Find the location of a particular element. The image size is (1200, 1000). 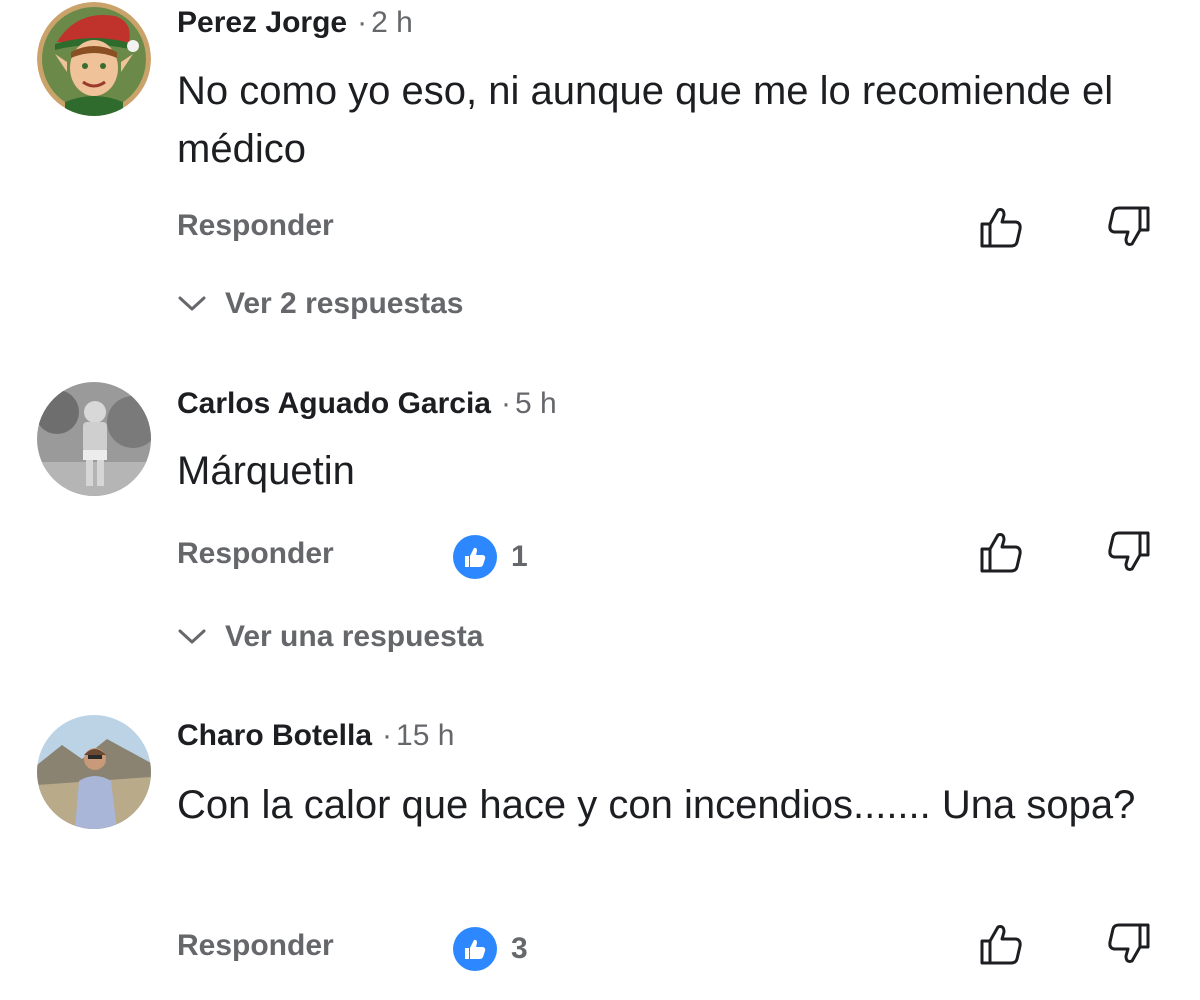

view-replies-button: Ver 2 respuestas is located at coordinates (320, 304).